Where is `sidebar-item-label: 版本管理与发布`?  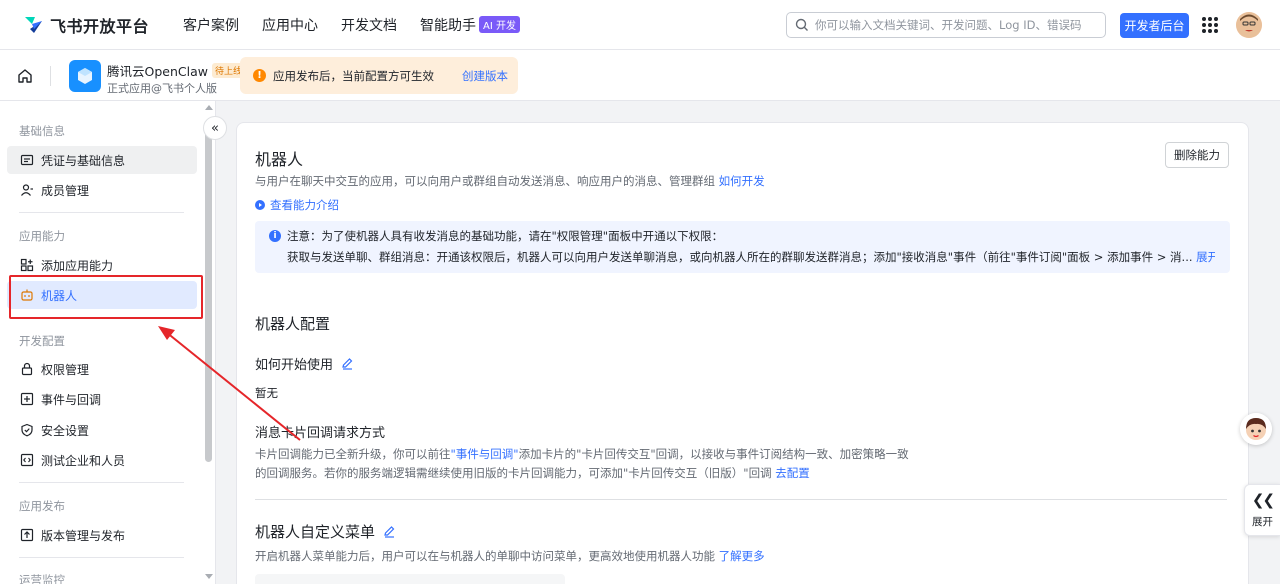
sidebar-item-label: 版本管理与发布 is located at coordinates (83, 535).